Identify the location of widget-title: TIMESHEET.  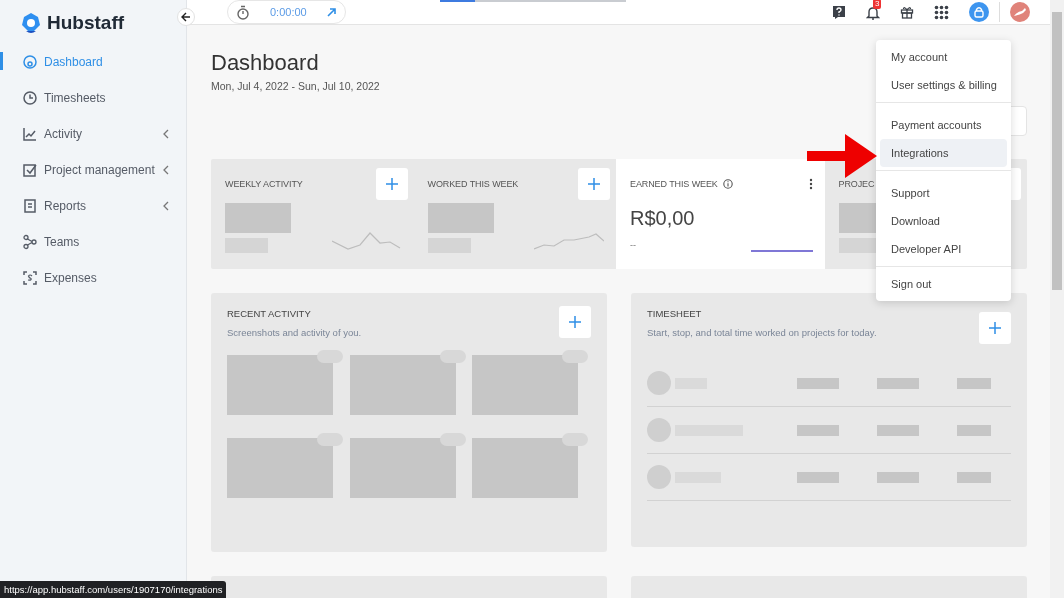
(675, 313).